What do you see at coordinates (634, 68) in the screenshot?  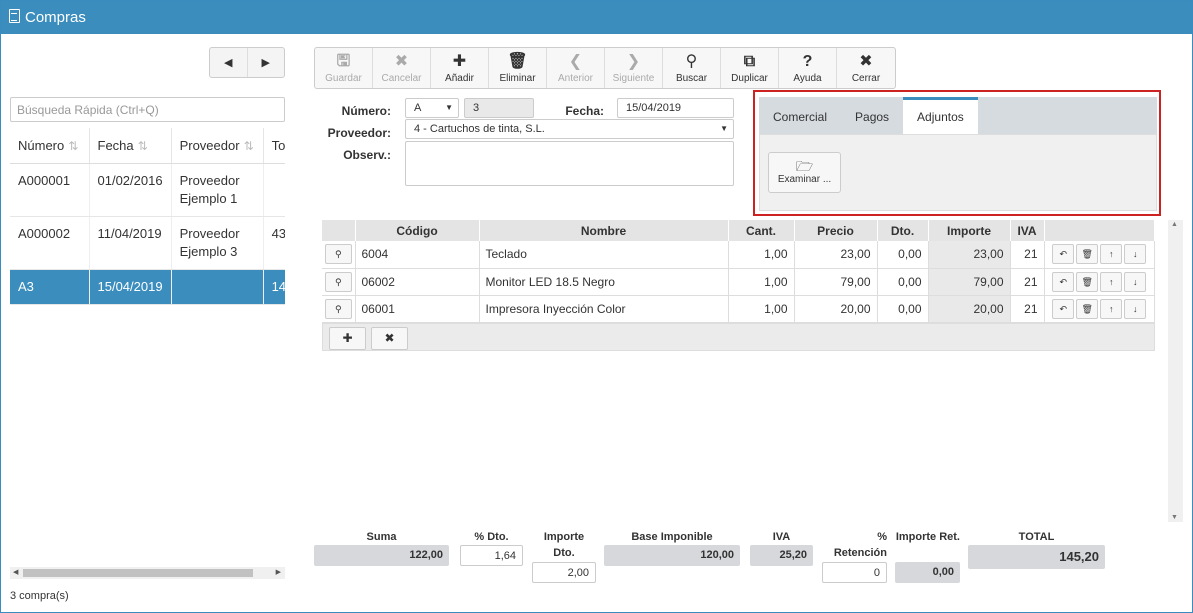 I see `next-button: ❯ Siguiente` at bounding box center [634, 68].